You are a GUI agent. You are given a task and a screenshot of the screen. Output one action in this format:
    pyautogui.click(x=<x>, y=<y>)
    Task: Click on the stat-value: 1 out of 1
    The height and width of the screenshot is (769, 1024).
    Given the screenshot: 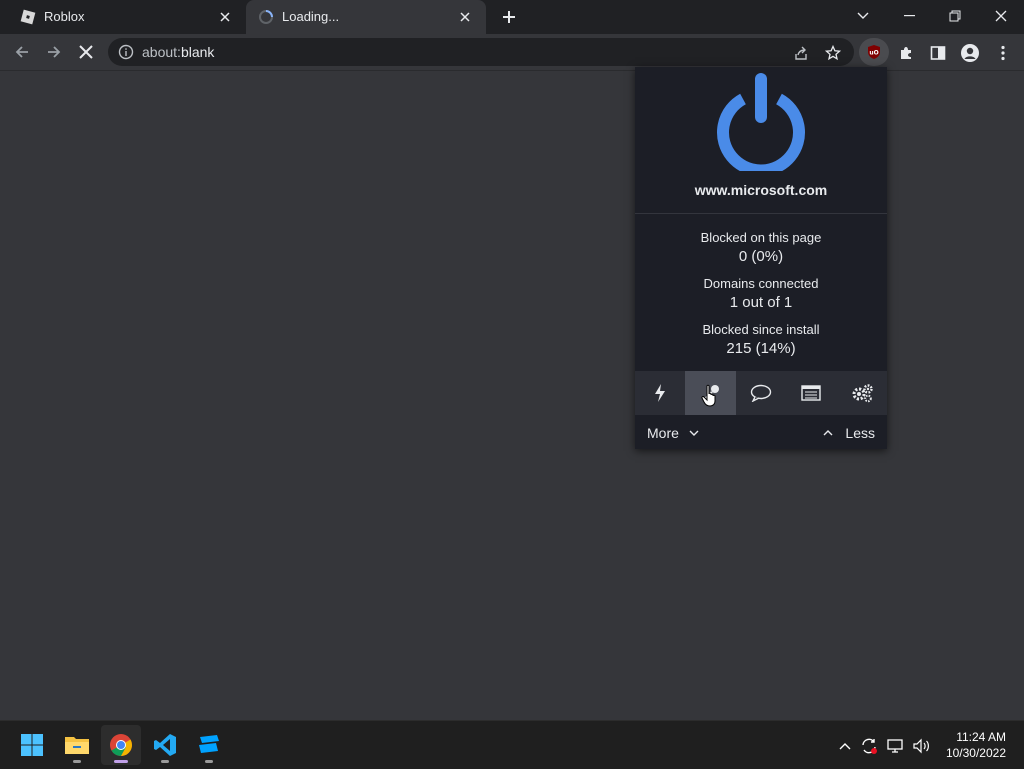 What is the action you would take?
    pyautogui.click(x=761, y=302)
    